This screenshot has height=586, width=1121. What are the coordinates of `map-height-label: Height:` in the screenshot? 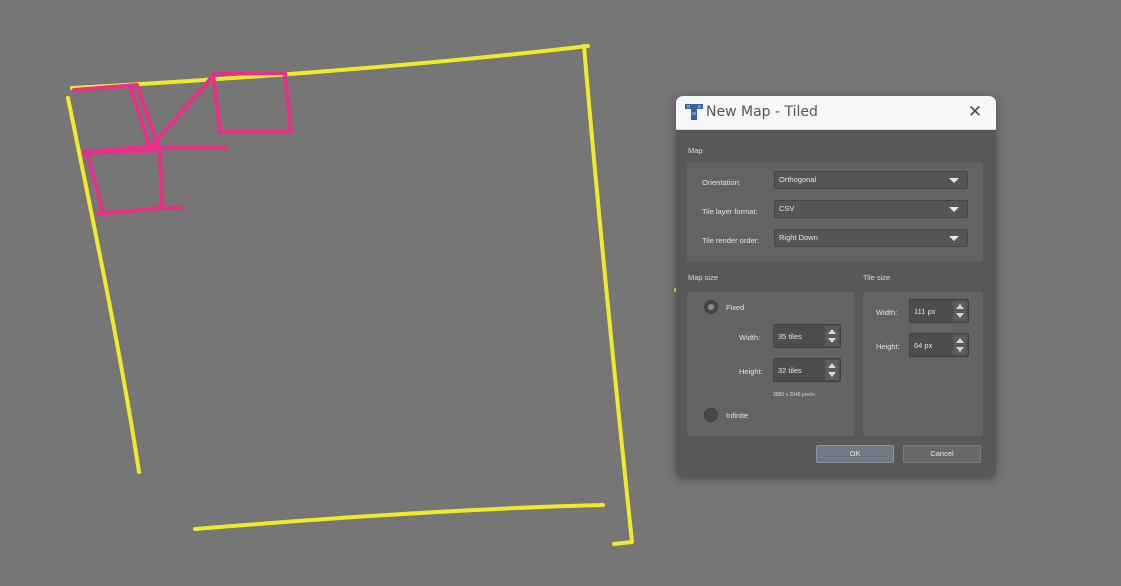 It's located at (751, 371).